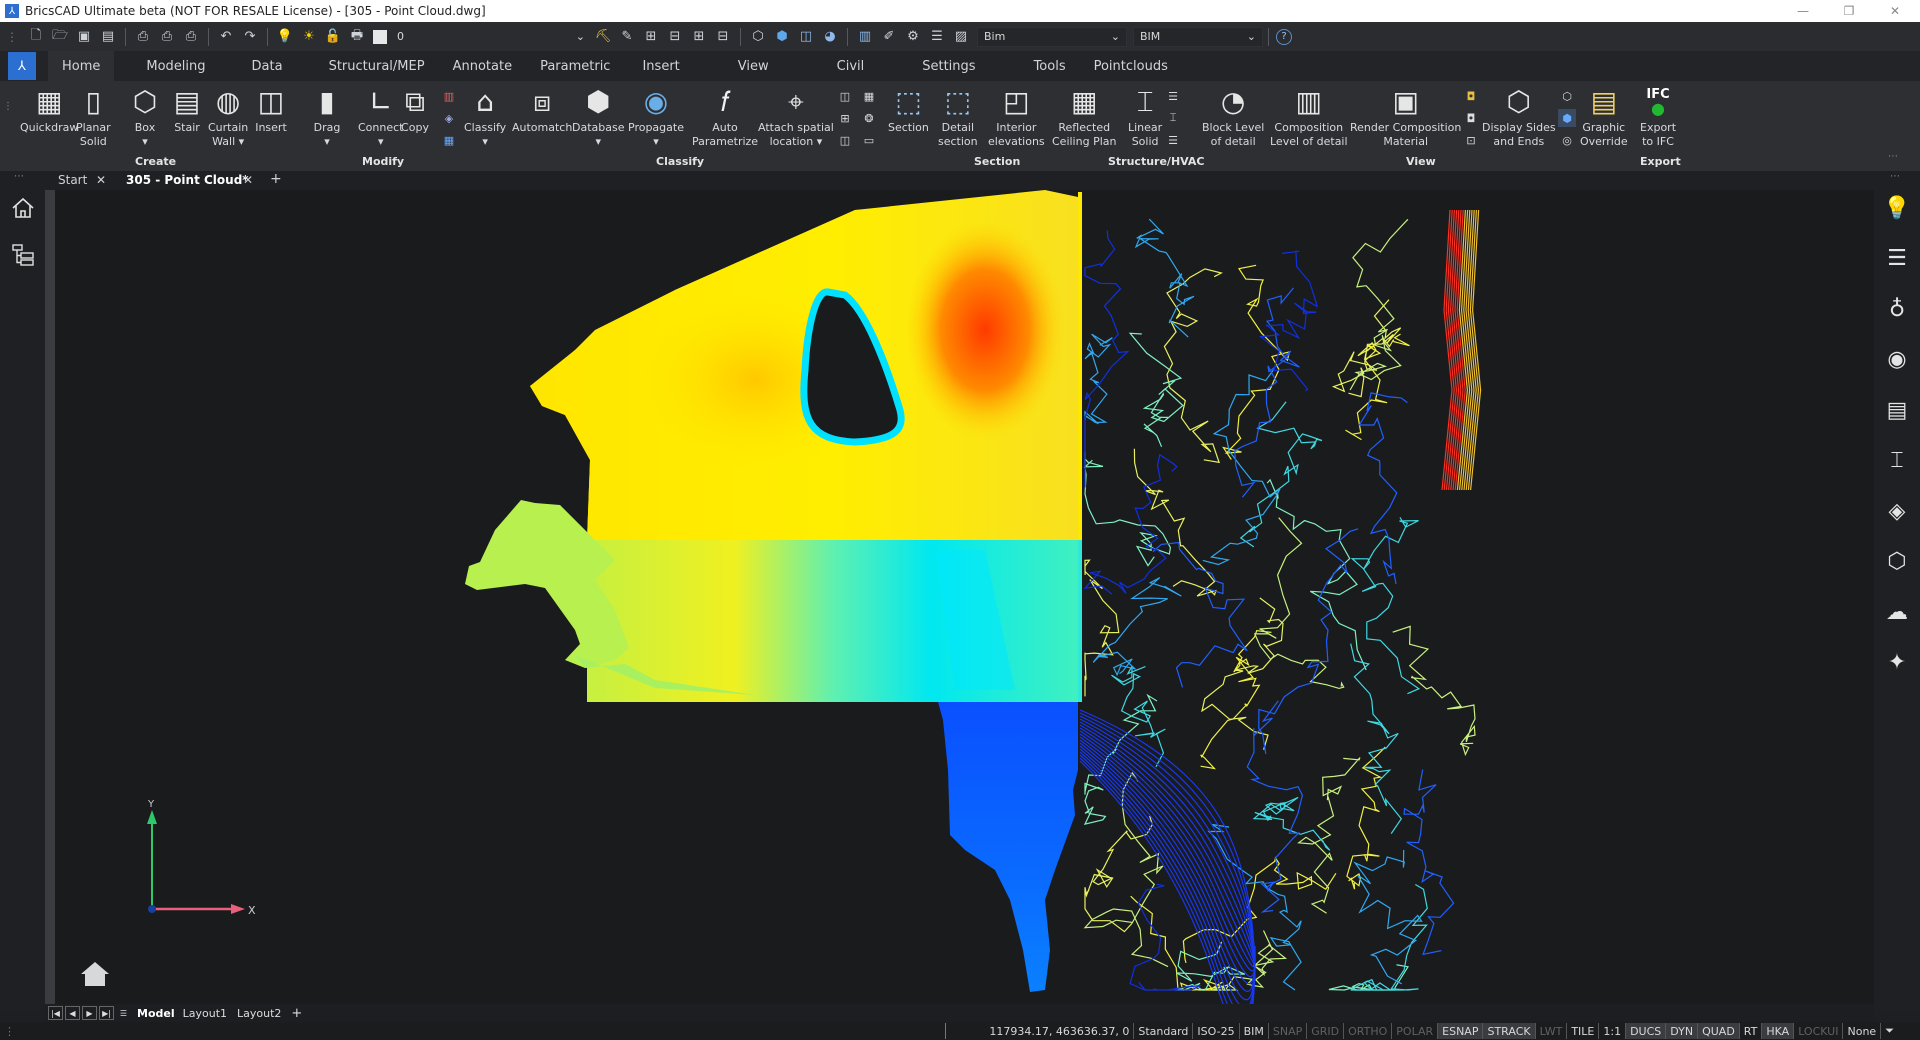  Describe the element at coordinates (226, 37) in the screenshot. I see `undo-icon: ↶` at that location.